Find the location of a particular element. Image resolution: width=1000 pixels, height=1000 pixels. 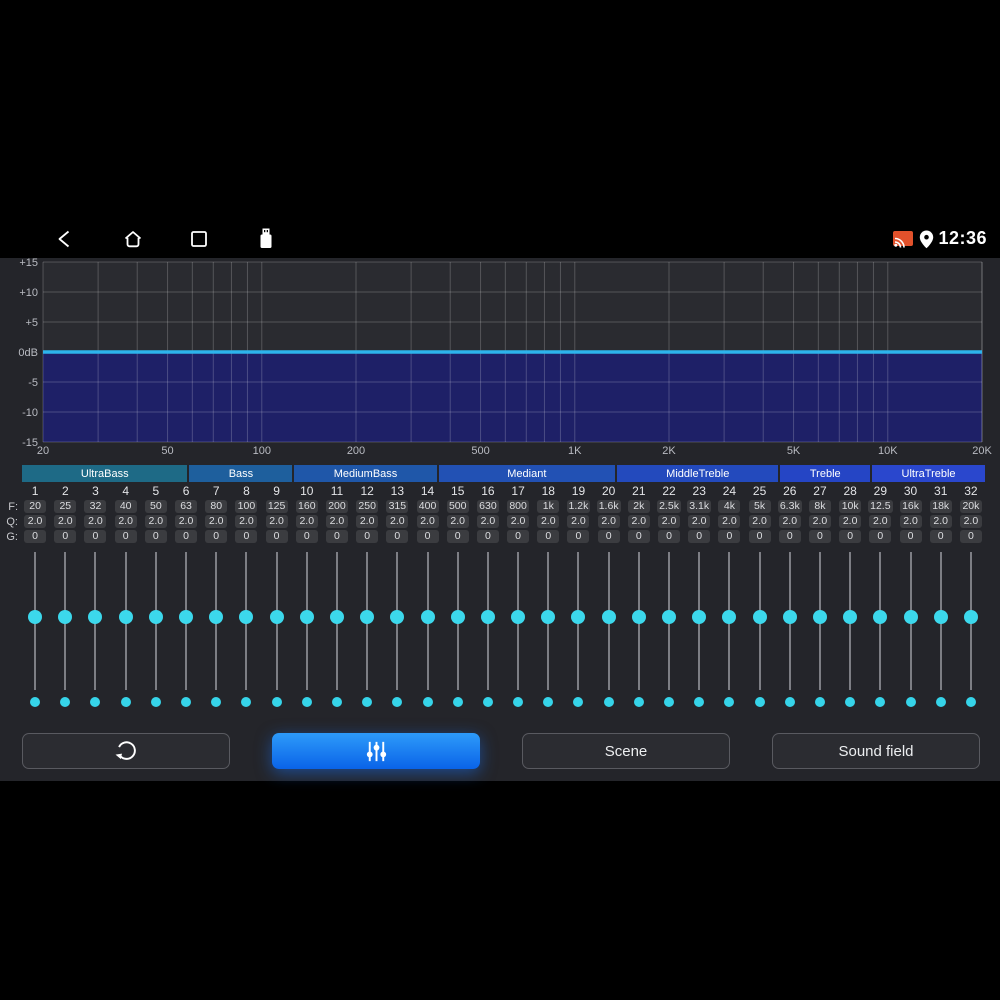

x-tick-label: 2K is located at coordinates (669, 451).